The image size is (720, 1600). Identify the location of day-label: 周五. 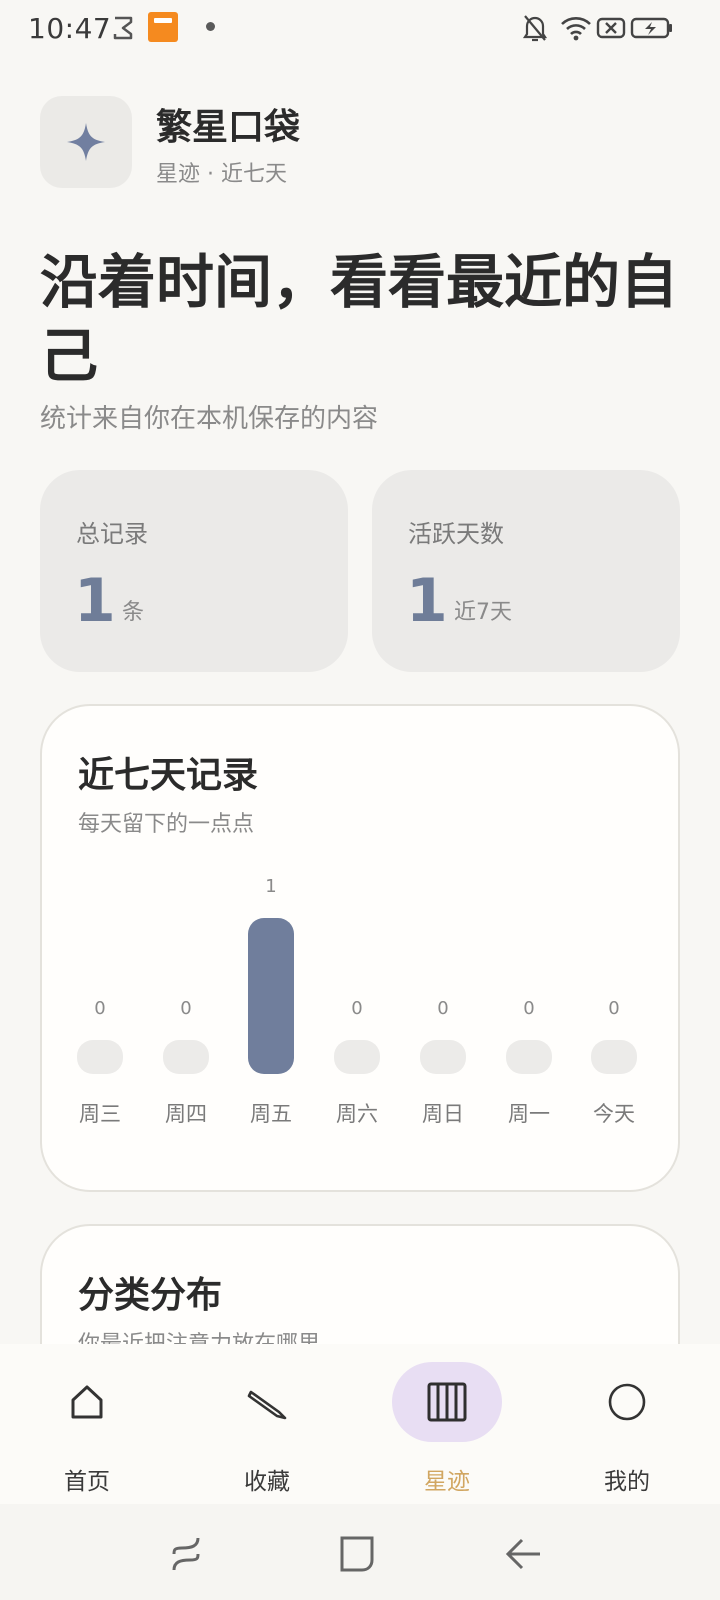
(271, 1114).